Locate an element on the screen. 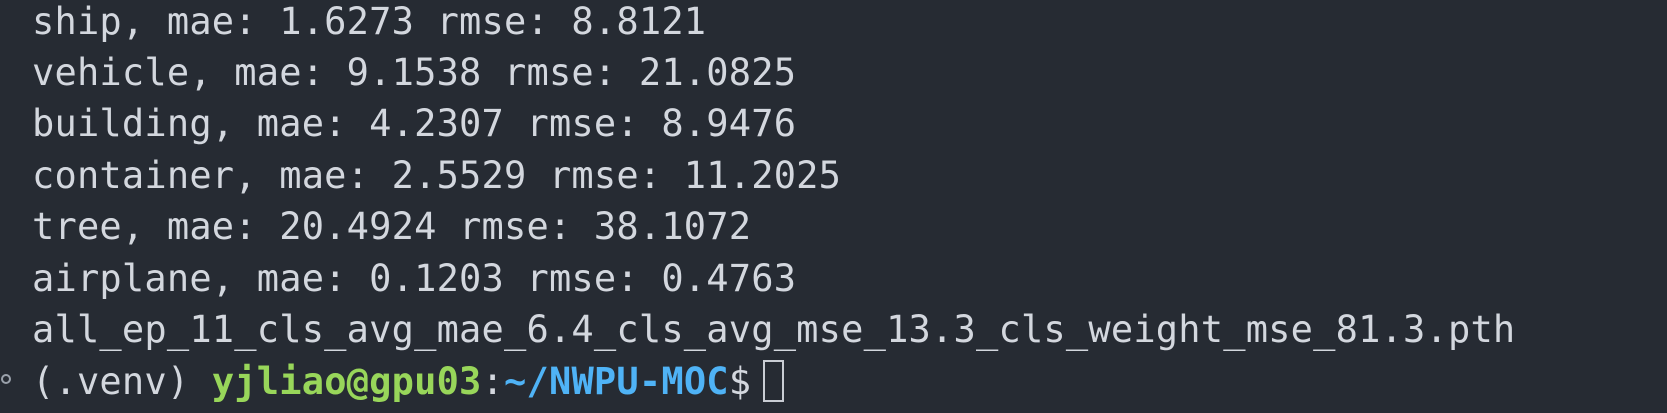 The width and height of the screenshot is (1667, 413). output-line-airplane: airplane, mae: 0.1203 rmse: 0.4763 is located at coordinates (414, 278).